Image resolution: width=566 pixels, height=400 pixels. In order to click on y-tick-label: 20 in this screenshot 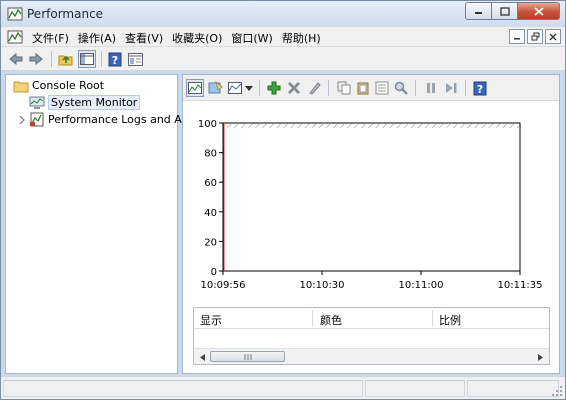, I will do `click(210, 242)`.